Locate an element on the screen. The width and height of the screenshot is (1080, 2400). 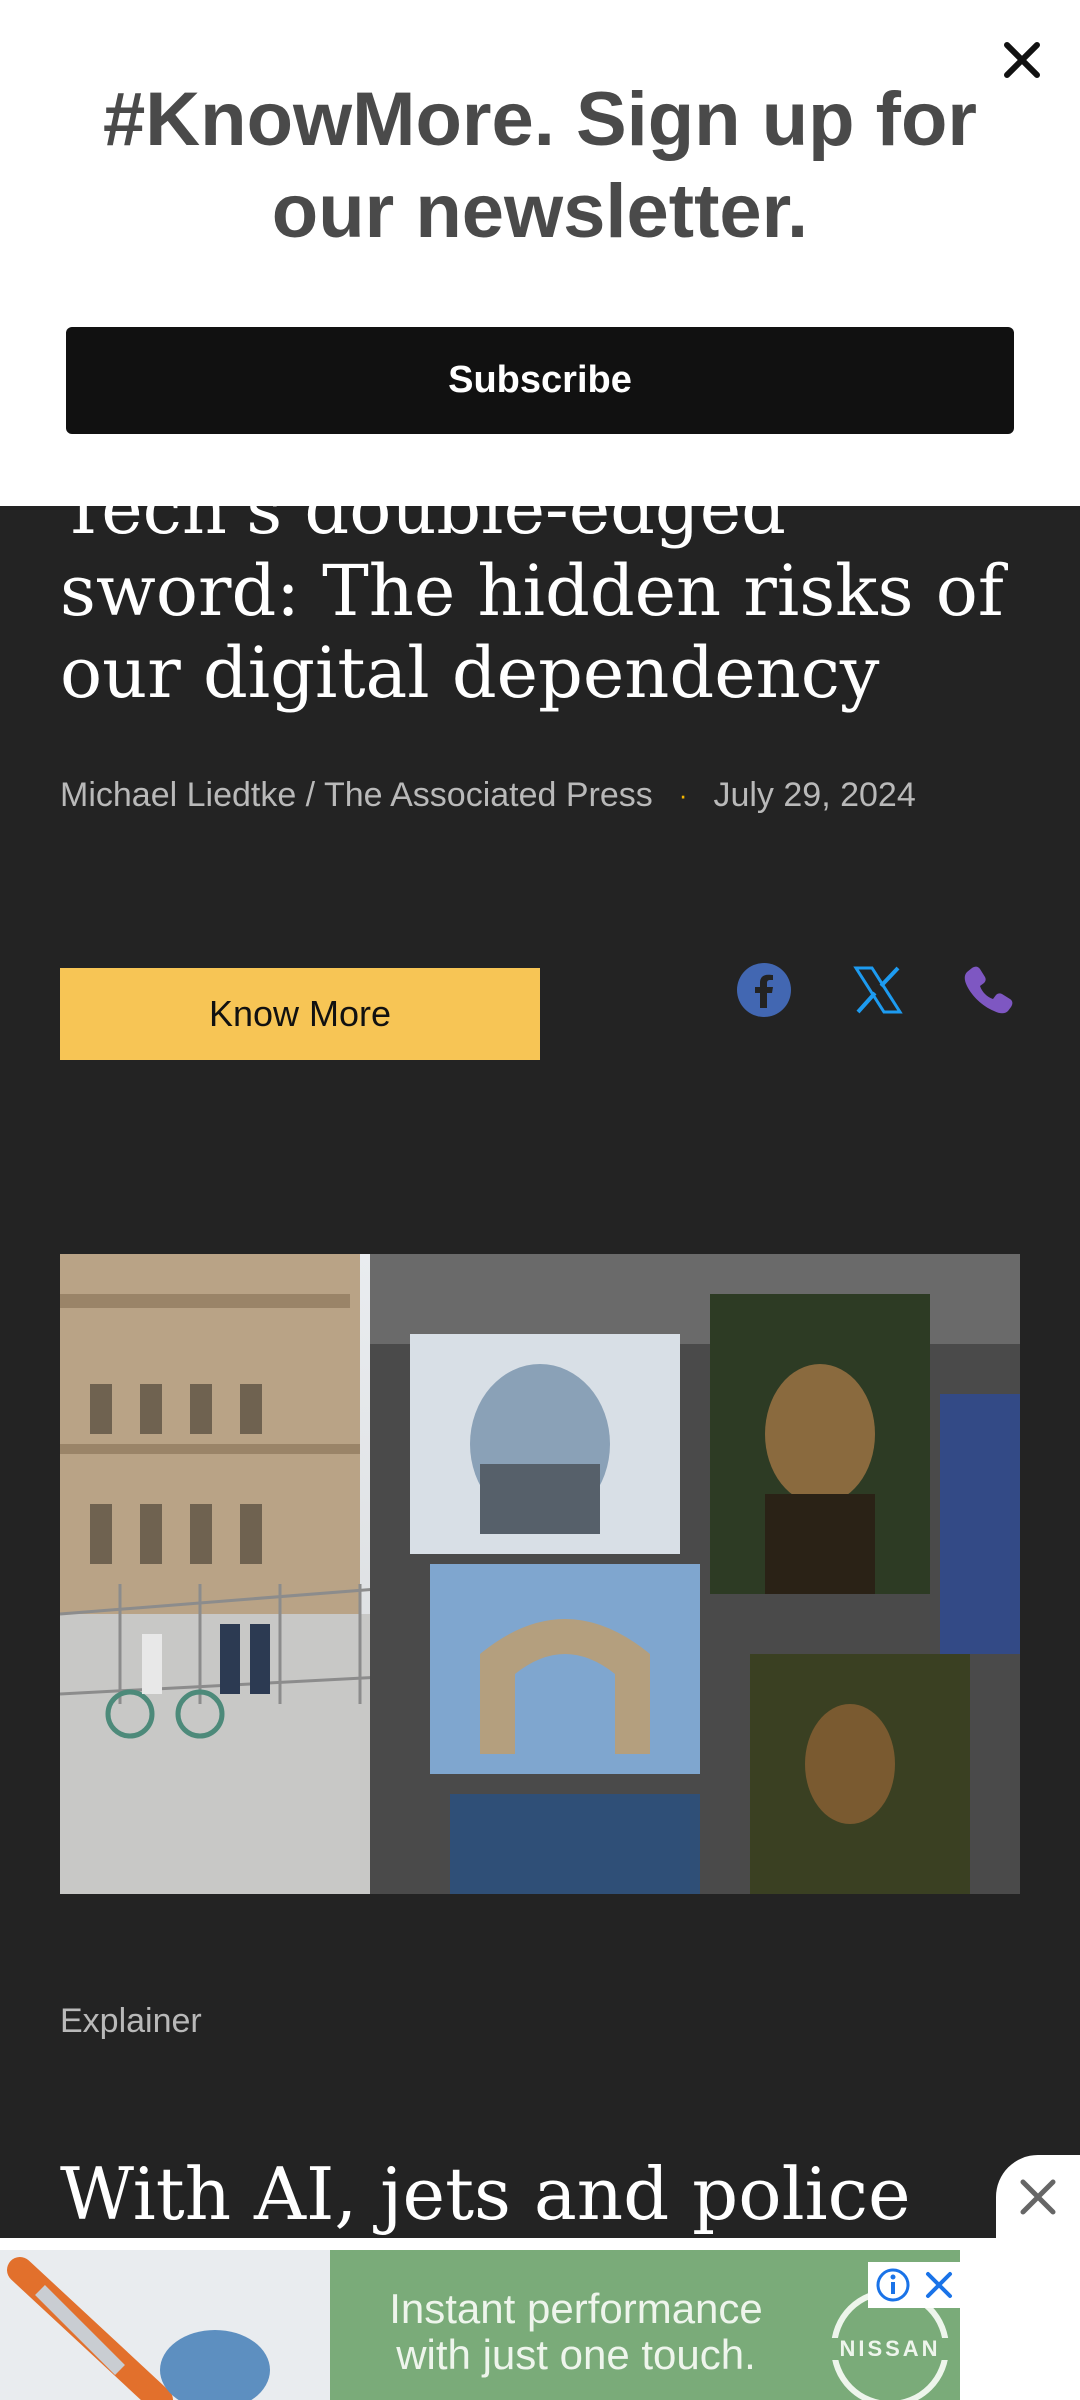
ad-choices-badge is located at coordinates (914, 2285).